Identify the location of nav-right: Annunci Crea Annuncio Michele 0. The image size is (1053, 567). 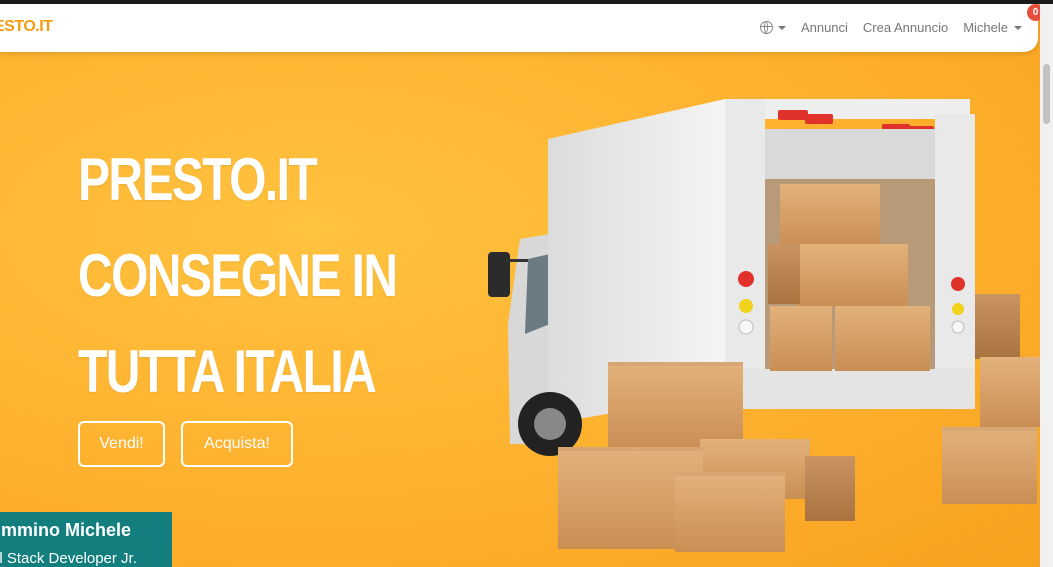
(899, 19).